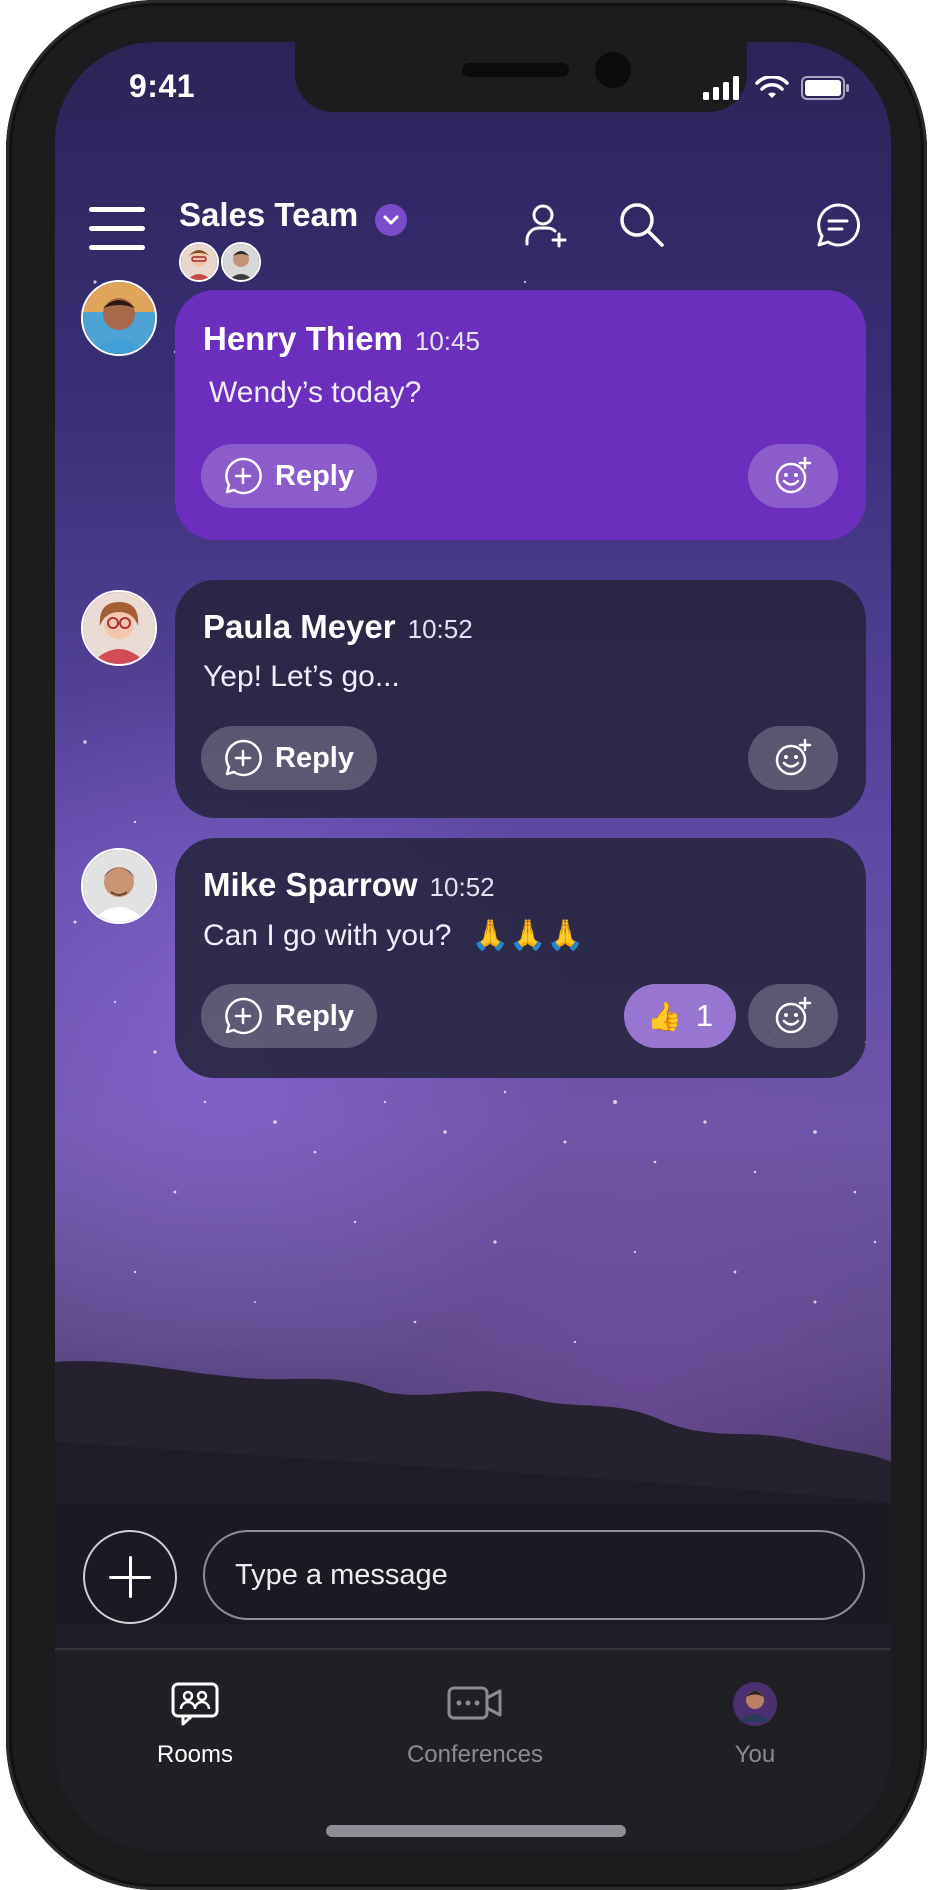  What do you see at coordinates (613, 70) in the screenshot?
I see `front-camera` at bounding box center [613, 70].